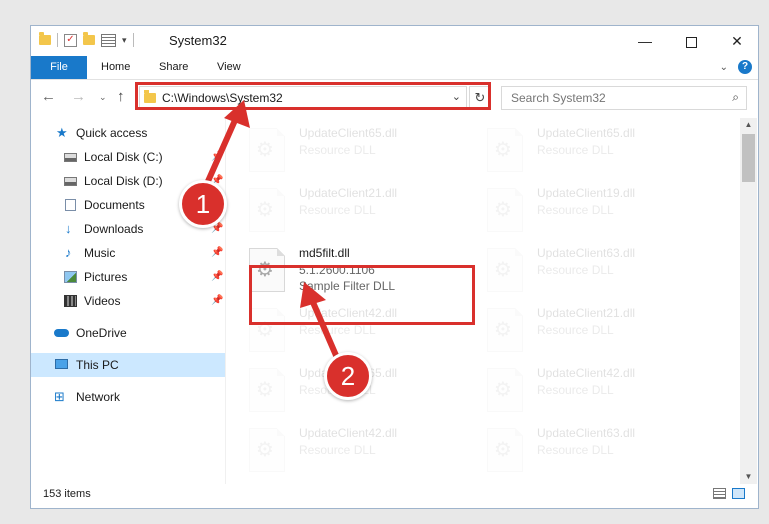 This screenshot has width=769, height=524. Describe the element at coordinates (59, 67) in the screenshot. I see `tab-file: File` at that location.